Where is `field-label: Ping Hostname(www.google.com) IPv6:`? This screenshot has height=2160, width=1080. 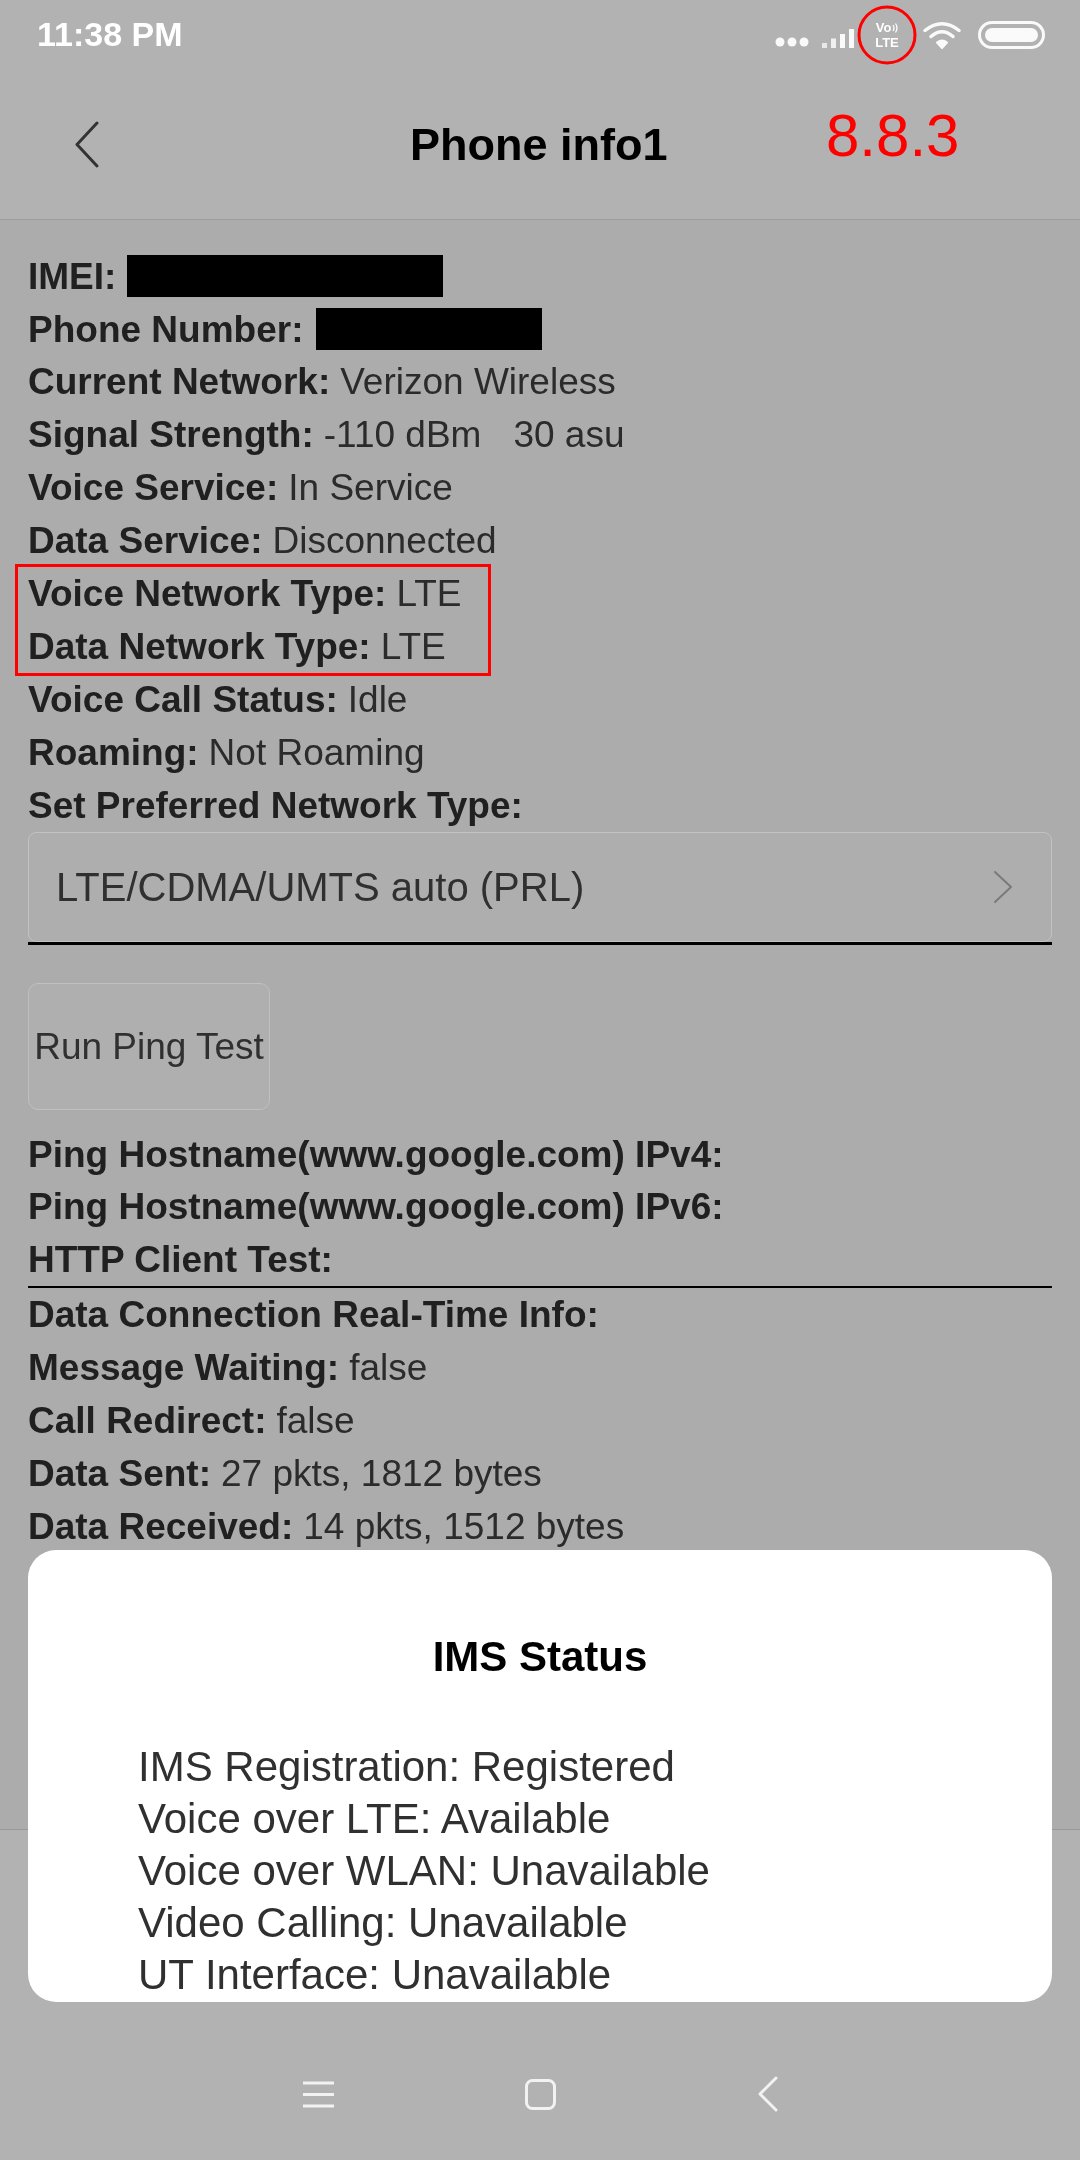
field-label: Ping Hostname(www.google.com) IPv6: is located at coordinates (376, 1207).